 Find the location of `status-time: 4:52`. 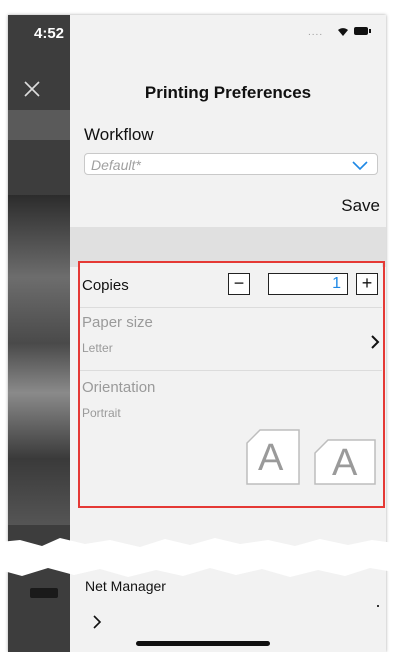

status-time: 4:52 is located at coordinates (49, 33).